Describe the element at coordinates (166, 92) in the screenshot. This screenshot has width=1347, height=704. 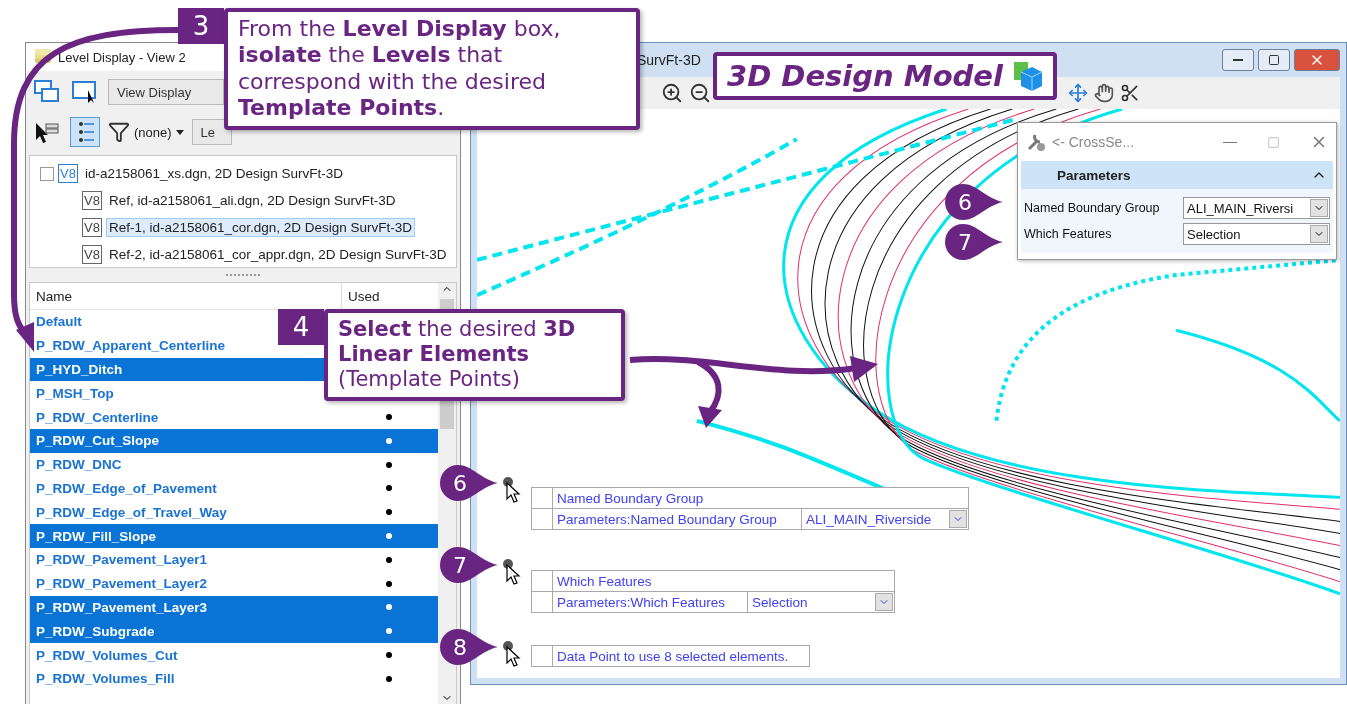
I see `view-dropdown: View Display` at that location.